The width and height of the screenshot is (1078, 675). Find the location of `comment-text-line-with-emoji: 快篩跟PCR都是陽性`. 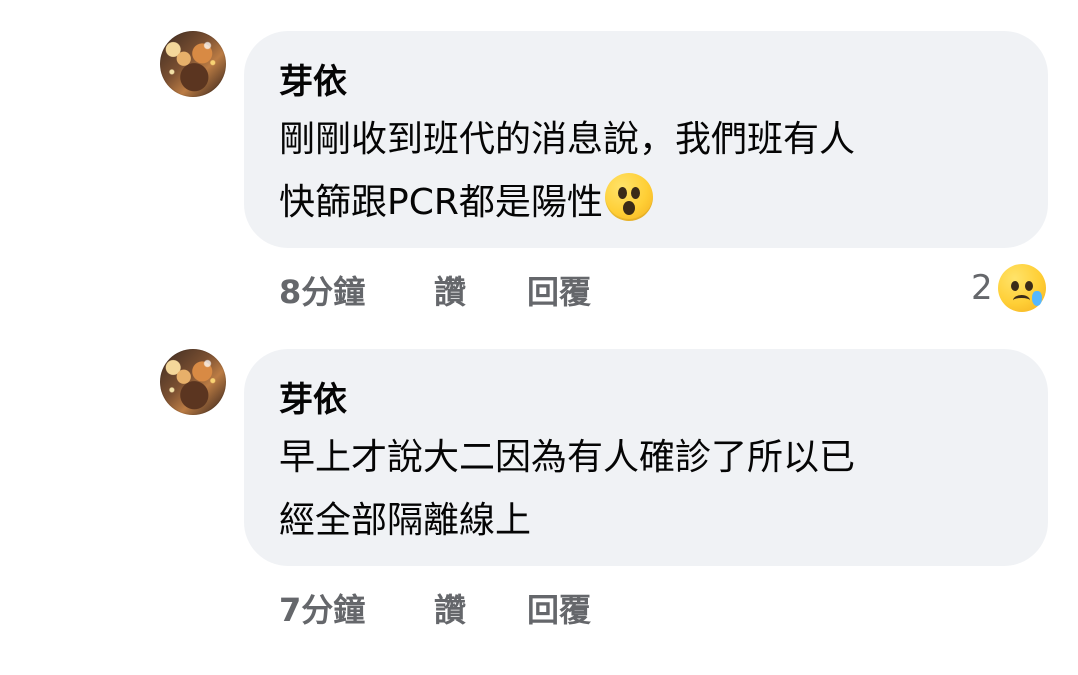

comment-text-line-with-emoji: 快篩跟PCR都是陽性 is located at coordinates (646, 202).